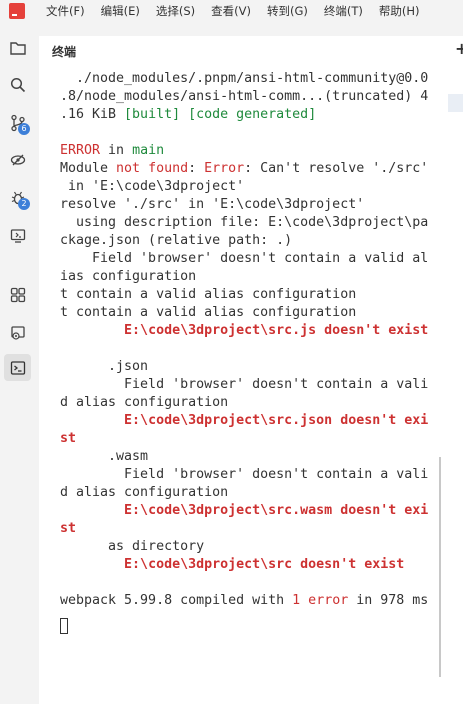 This screenshot has width=463, height=704. What do you see at coordinates (65, 11) in the screenshot?
I see `menu-file: 文件(F)` at bounding box center [65, 11].